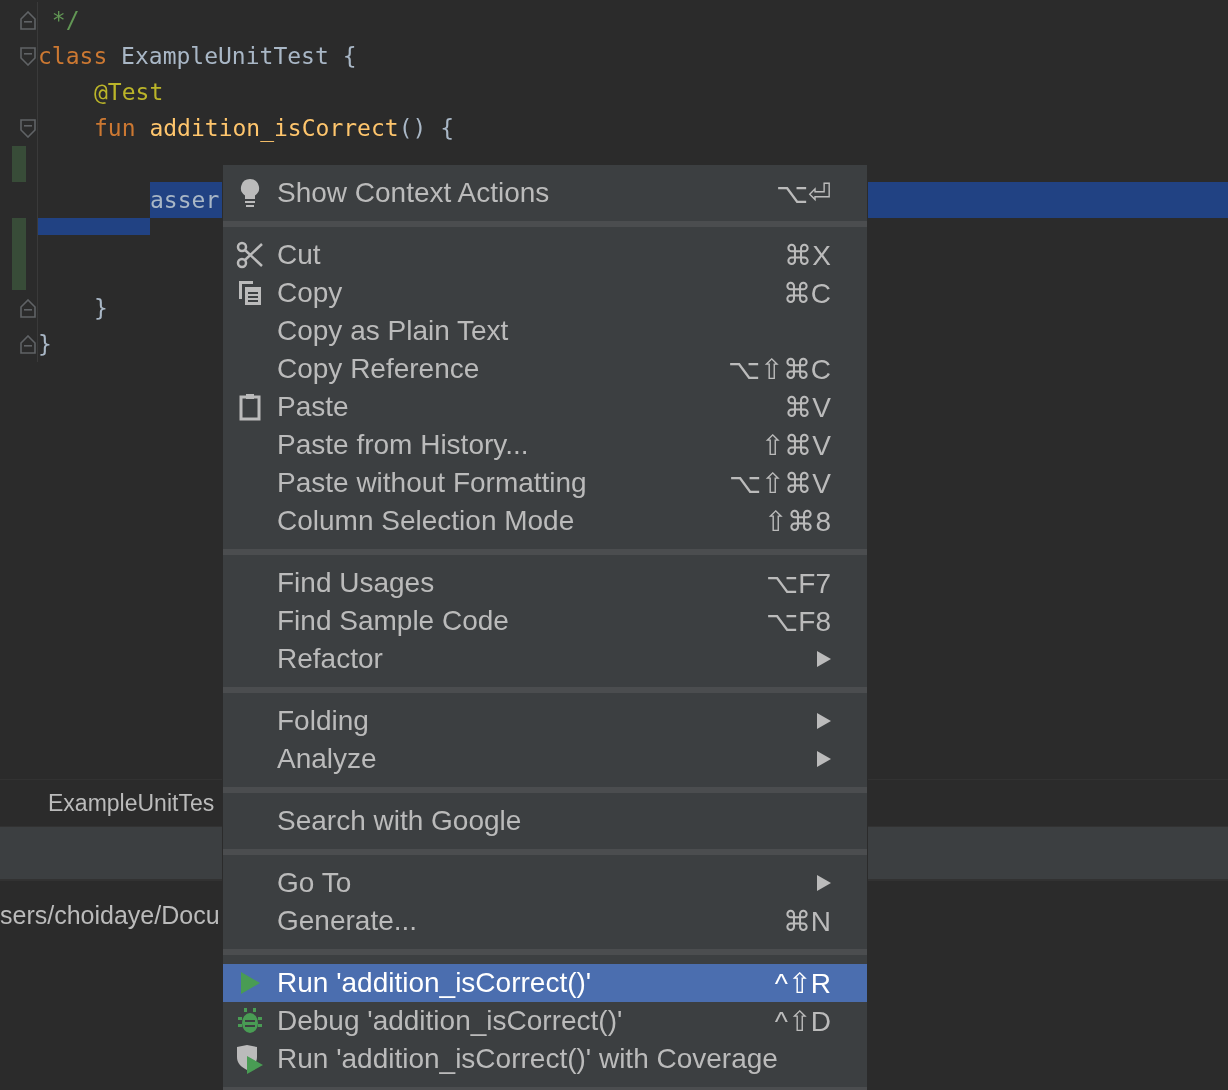  What do you see at coordinates (197, 56) in the screenshot?
I see `code-text: class ExampleUnitTest {` at bounding box center [197, 56].